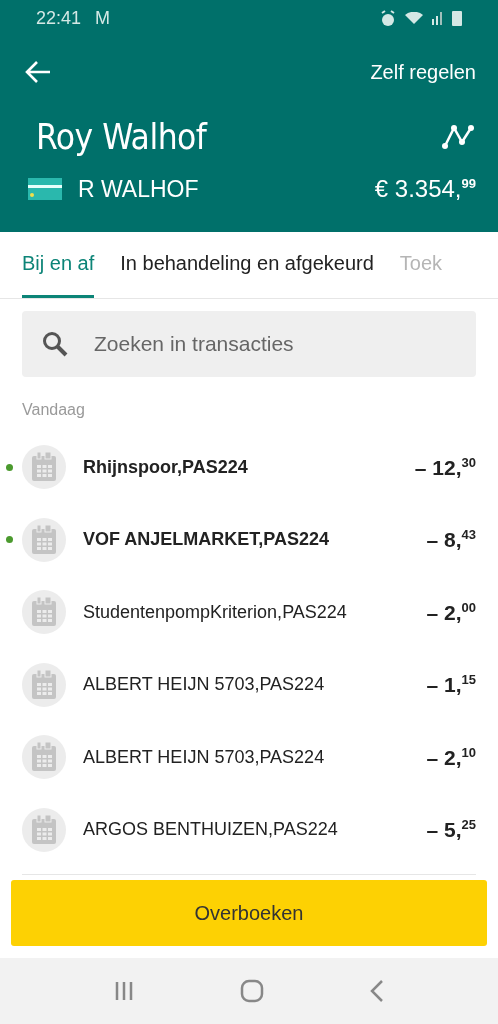 The width and height of the screenshot is (498, 1024). Describe the element at coordinates (423, 72) in the screenshot. I see `self-service-link: Zelf regelen` at that location.